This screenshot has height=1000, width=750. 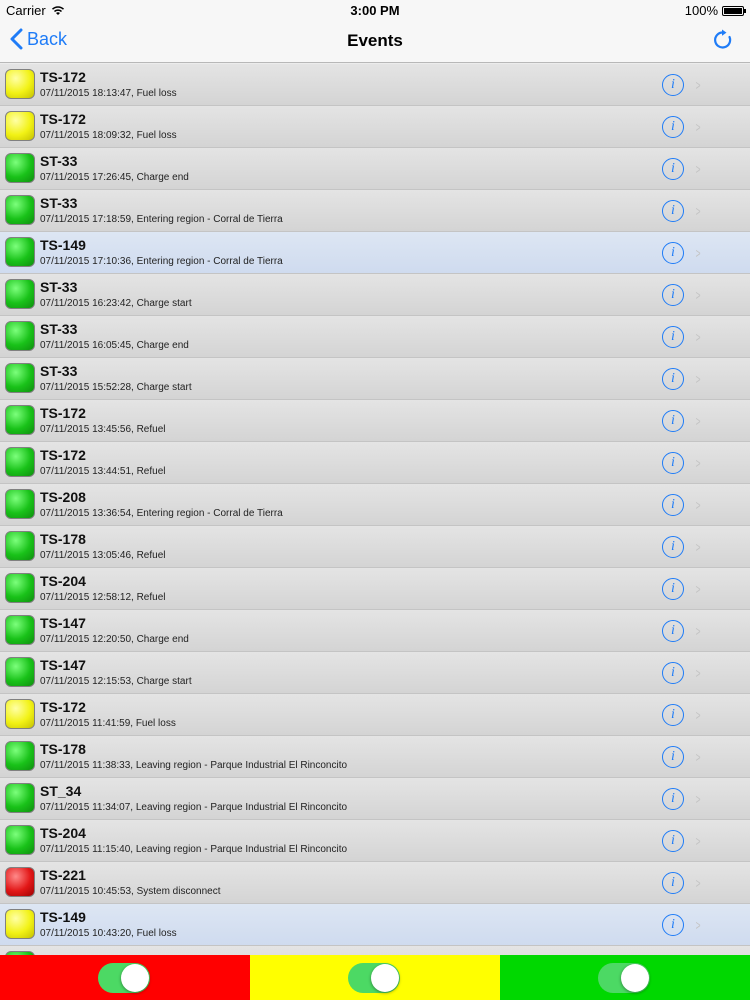 What do you see at coordinates (375, 950) in the screenshot?
I see `event-row: i>` at bounding box center [375, 950].